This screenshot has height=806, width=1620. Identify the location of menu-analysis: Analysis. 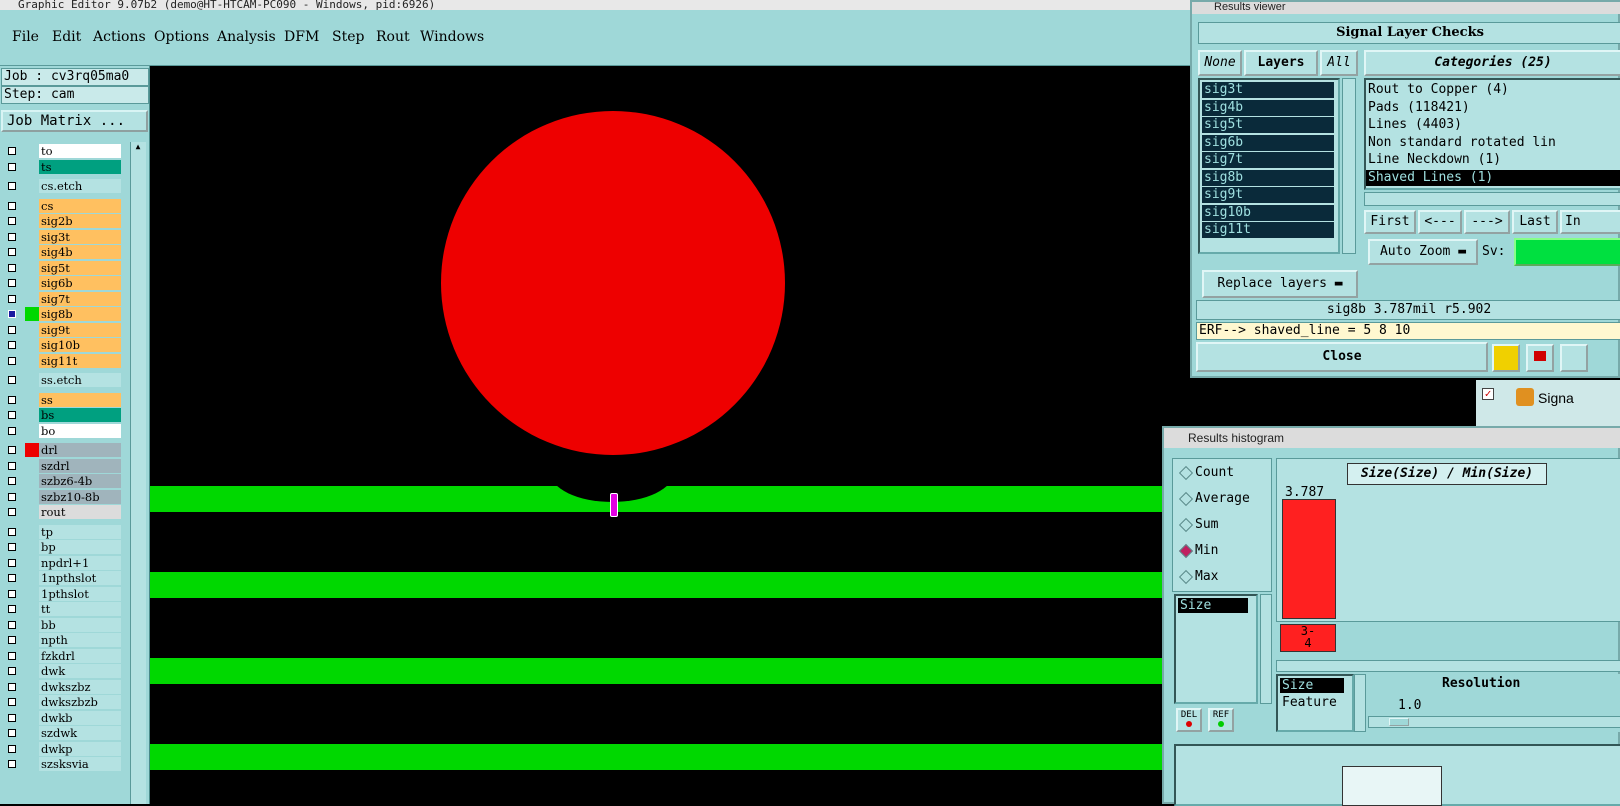
(246, 37).